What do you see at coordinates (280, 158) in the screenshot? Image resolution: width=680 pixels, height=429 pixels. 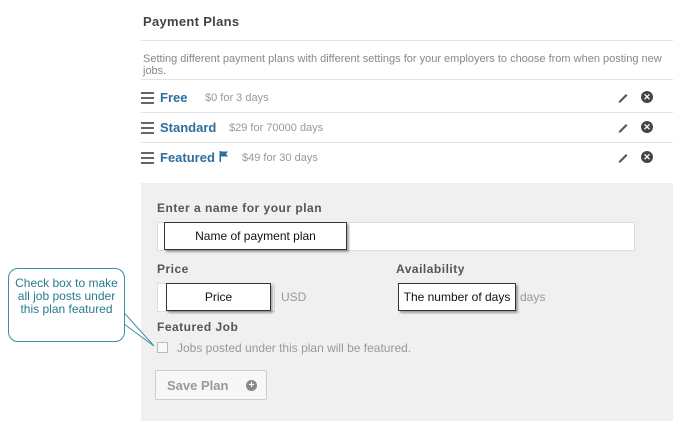 I see `plan-price: $49 for 30 days` at bounding box center [280, 158].